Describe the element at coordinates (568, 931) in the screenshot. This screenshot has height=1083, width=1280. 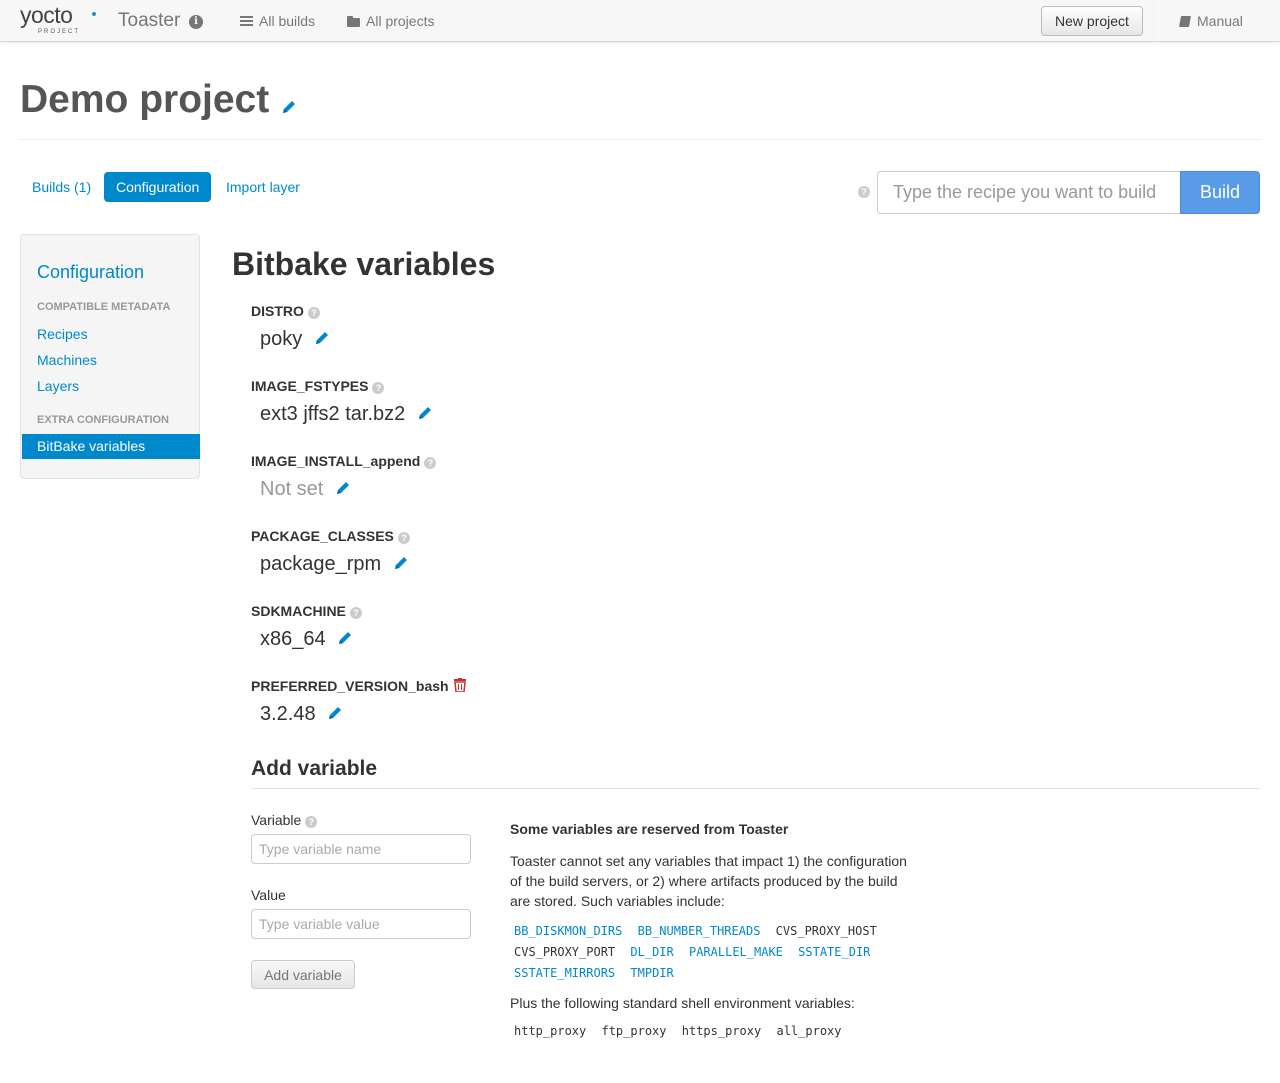
I see `reserved-variable-link: BB_DISKMON_DIRS` at that location.